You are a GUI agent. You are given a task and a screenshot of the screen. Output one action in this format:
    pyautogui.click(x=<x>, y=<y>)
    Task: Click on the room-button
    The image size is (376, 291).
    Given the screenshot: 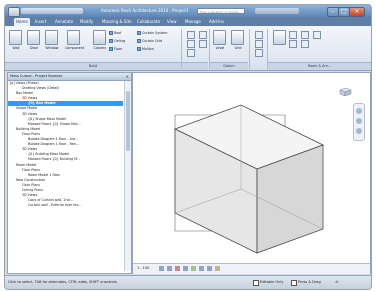 What is the action you would take?
    pyautogui.click(x=279, y=37)
    